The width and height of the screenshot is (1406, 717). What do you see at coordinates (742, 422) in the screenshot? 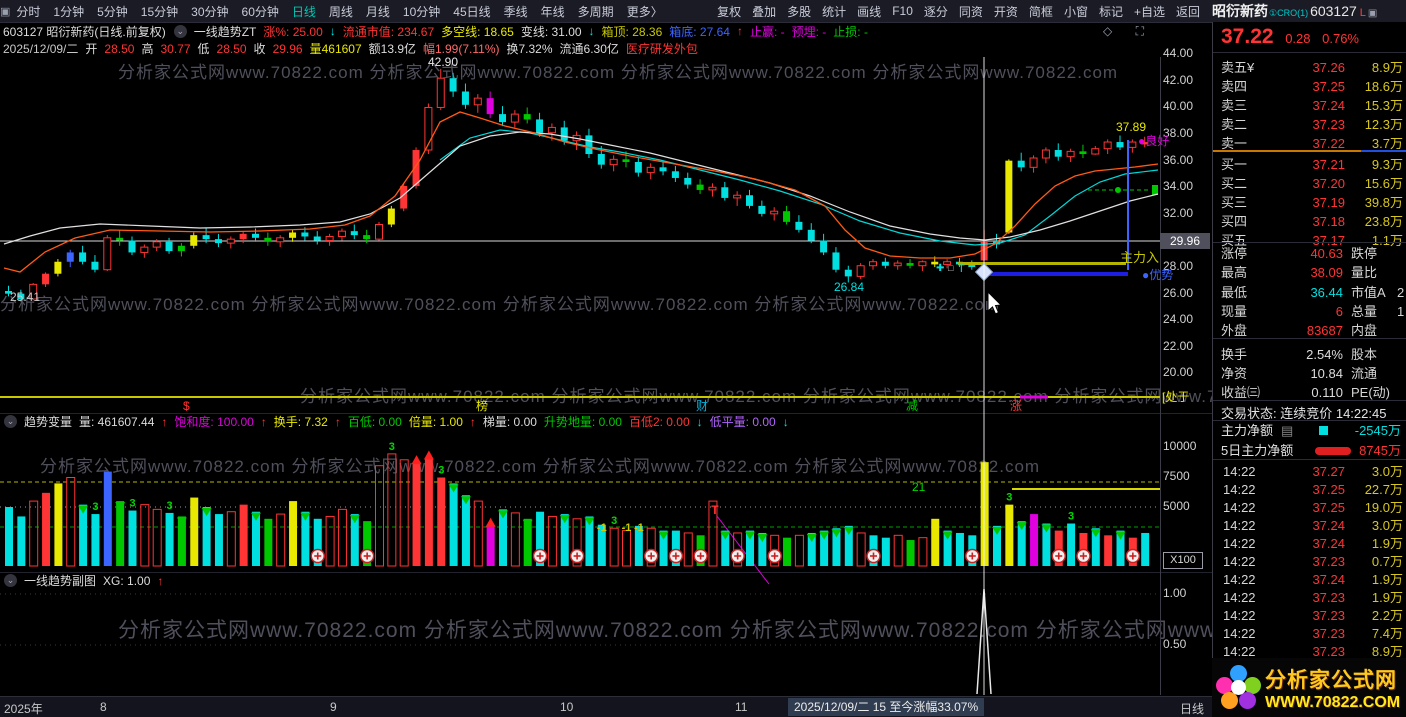
I see `status-segment: 低平量: 0.00` at bounding box center [742, 422].